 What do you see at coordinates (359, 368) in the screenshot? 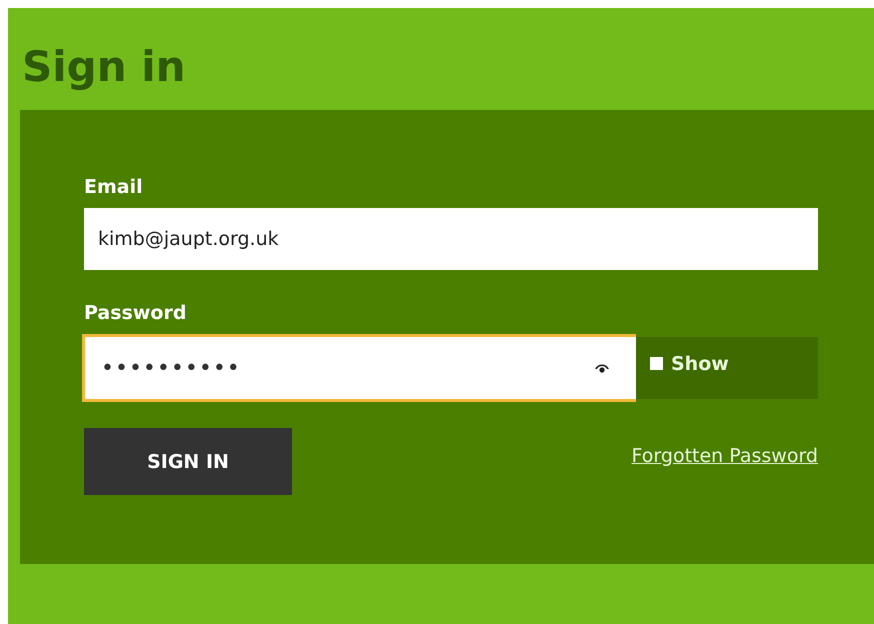
I see `password-field: ••••••••••` at bounding box center [359, 368].